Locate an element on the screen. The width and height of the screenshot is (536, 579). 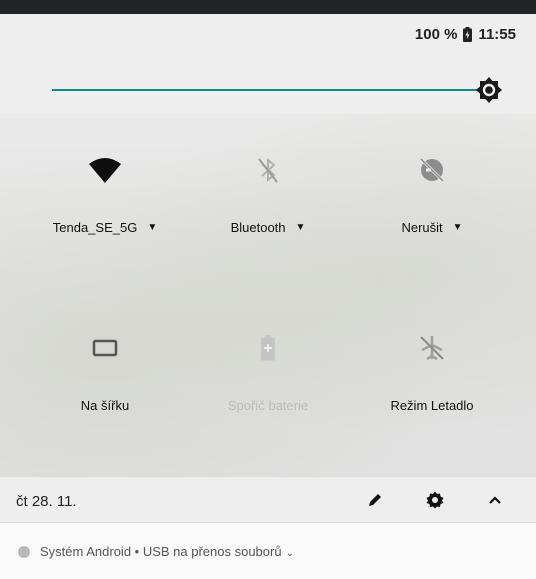
brightness-slider is located at coordinates (277, 90).